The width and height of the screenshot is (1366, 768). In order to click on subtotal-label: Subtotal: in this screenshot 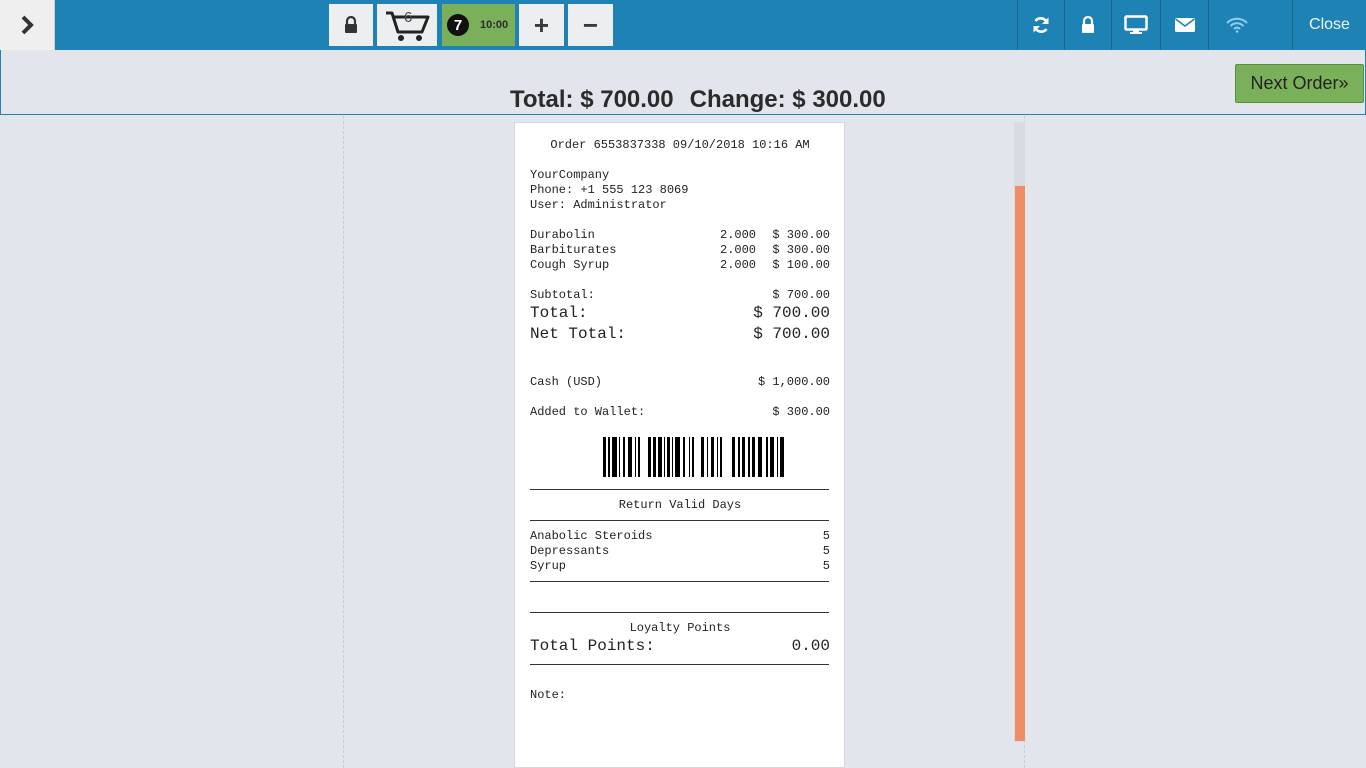, I will do `click(562, 295)`.